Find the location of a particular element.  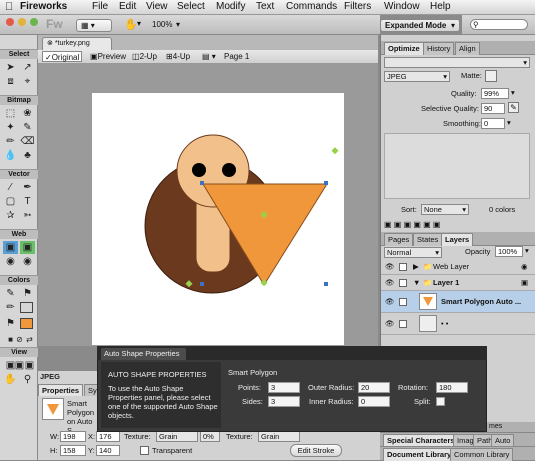

tab-common-library: Common Library is located at coordinates (482, 454).